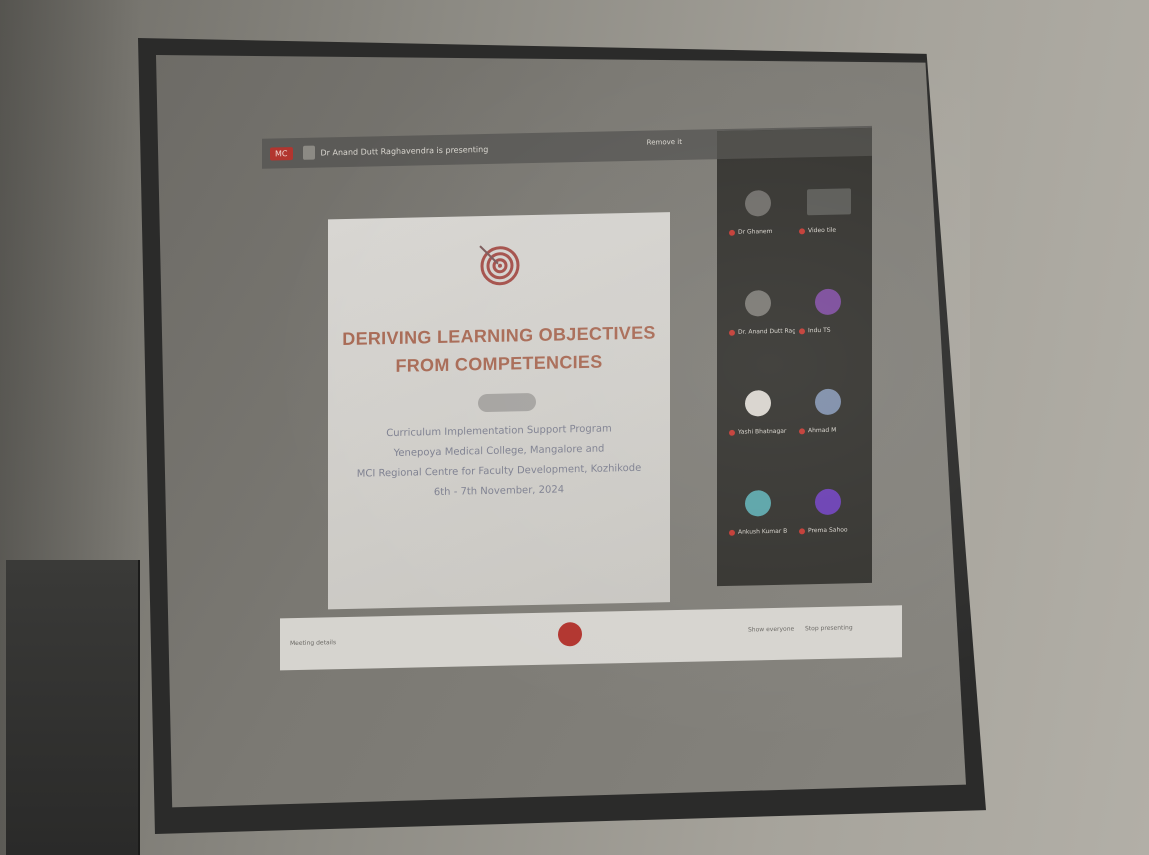 The height and width of the screenshot is (855, 1149). Describe the element at coordinates (760, 520) in the screenshot. I see `participant-tile: Ankush Kumar B` at that location.